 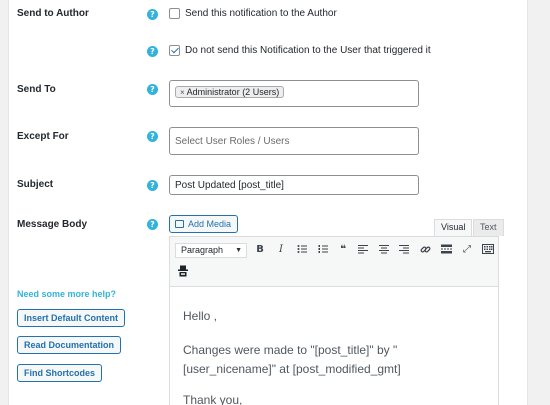 I want to click on link-icon, so click(x=425, y=251).